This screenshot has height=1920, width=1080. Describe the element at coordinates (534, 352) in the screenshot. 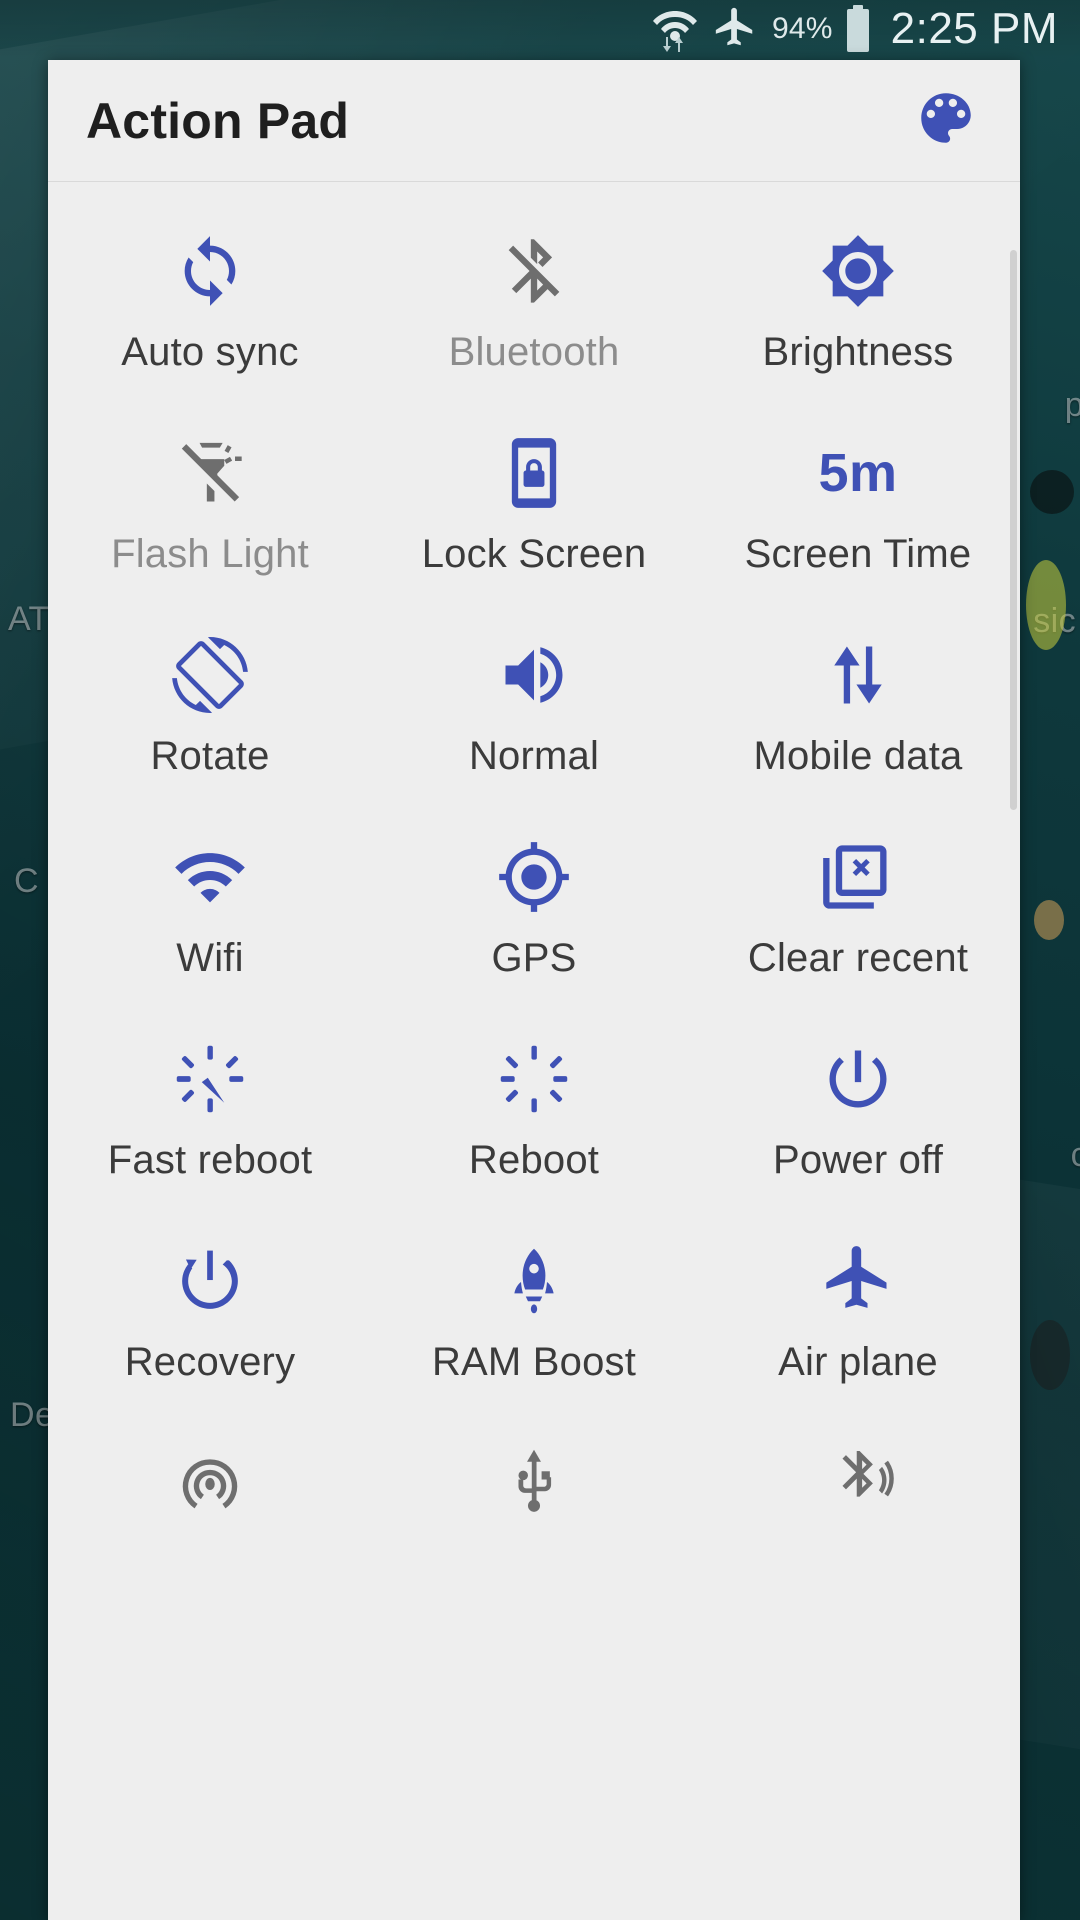

I see `tile-label: Bluetooth` at that location.